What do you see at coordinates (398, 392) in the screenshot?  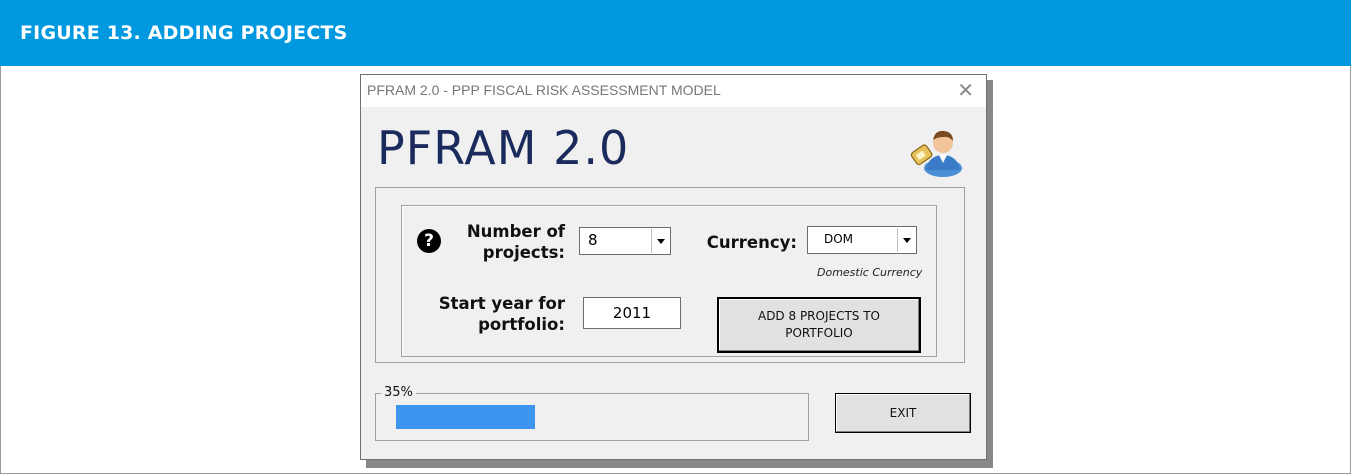 I see `progress-label: 35%` at bounding box center [398, 392].